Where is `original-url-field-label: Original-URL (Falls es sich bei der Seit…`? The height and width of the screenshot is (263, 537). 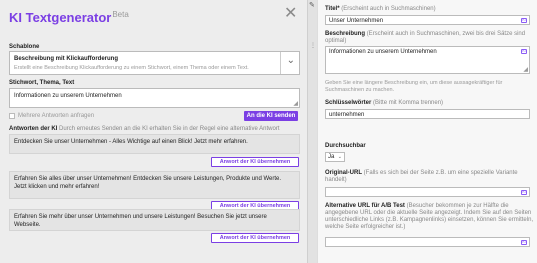
original-url-field-label: Original-URL (Falls es sich bei der Seit… is located at coordinates (430, 177).